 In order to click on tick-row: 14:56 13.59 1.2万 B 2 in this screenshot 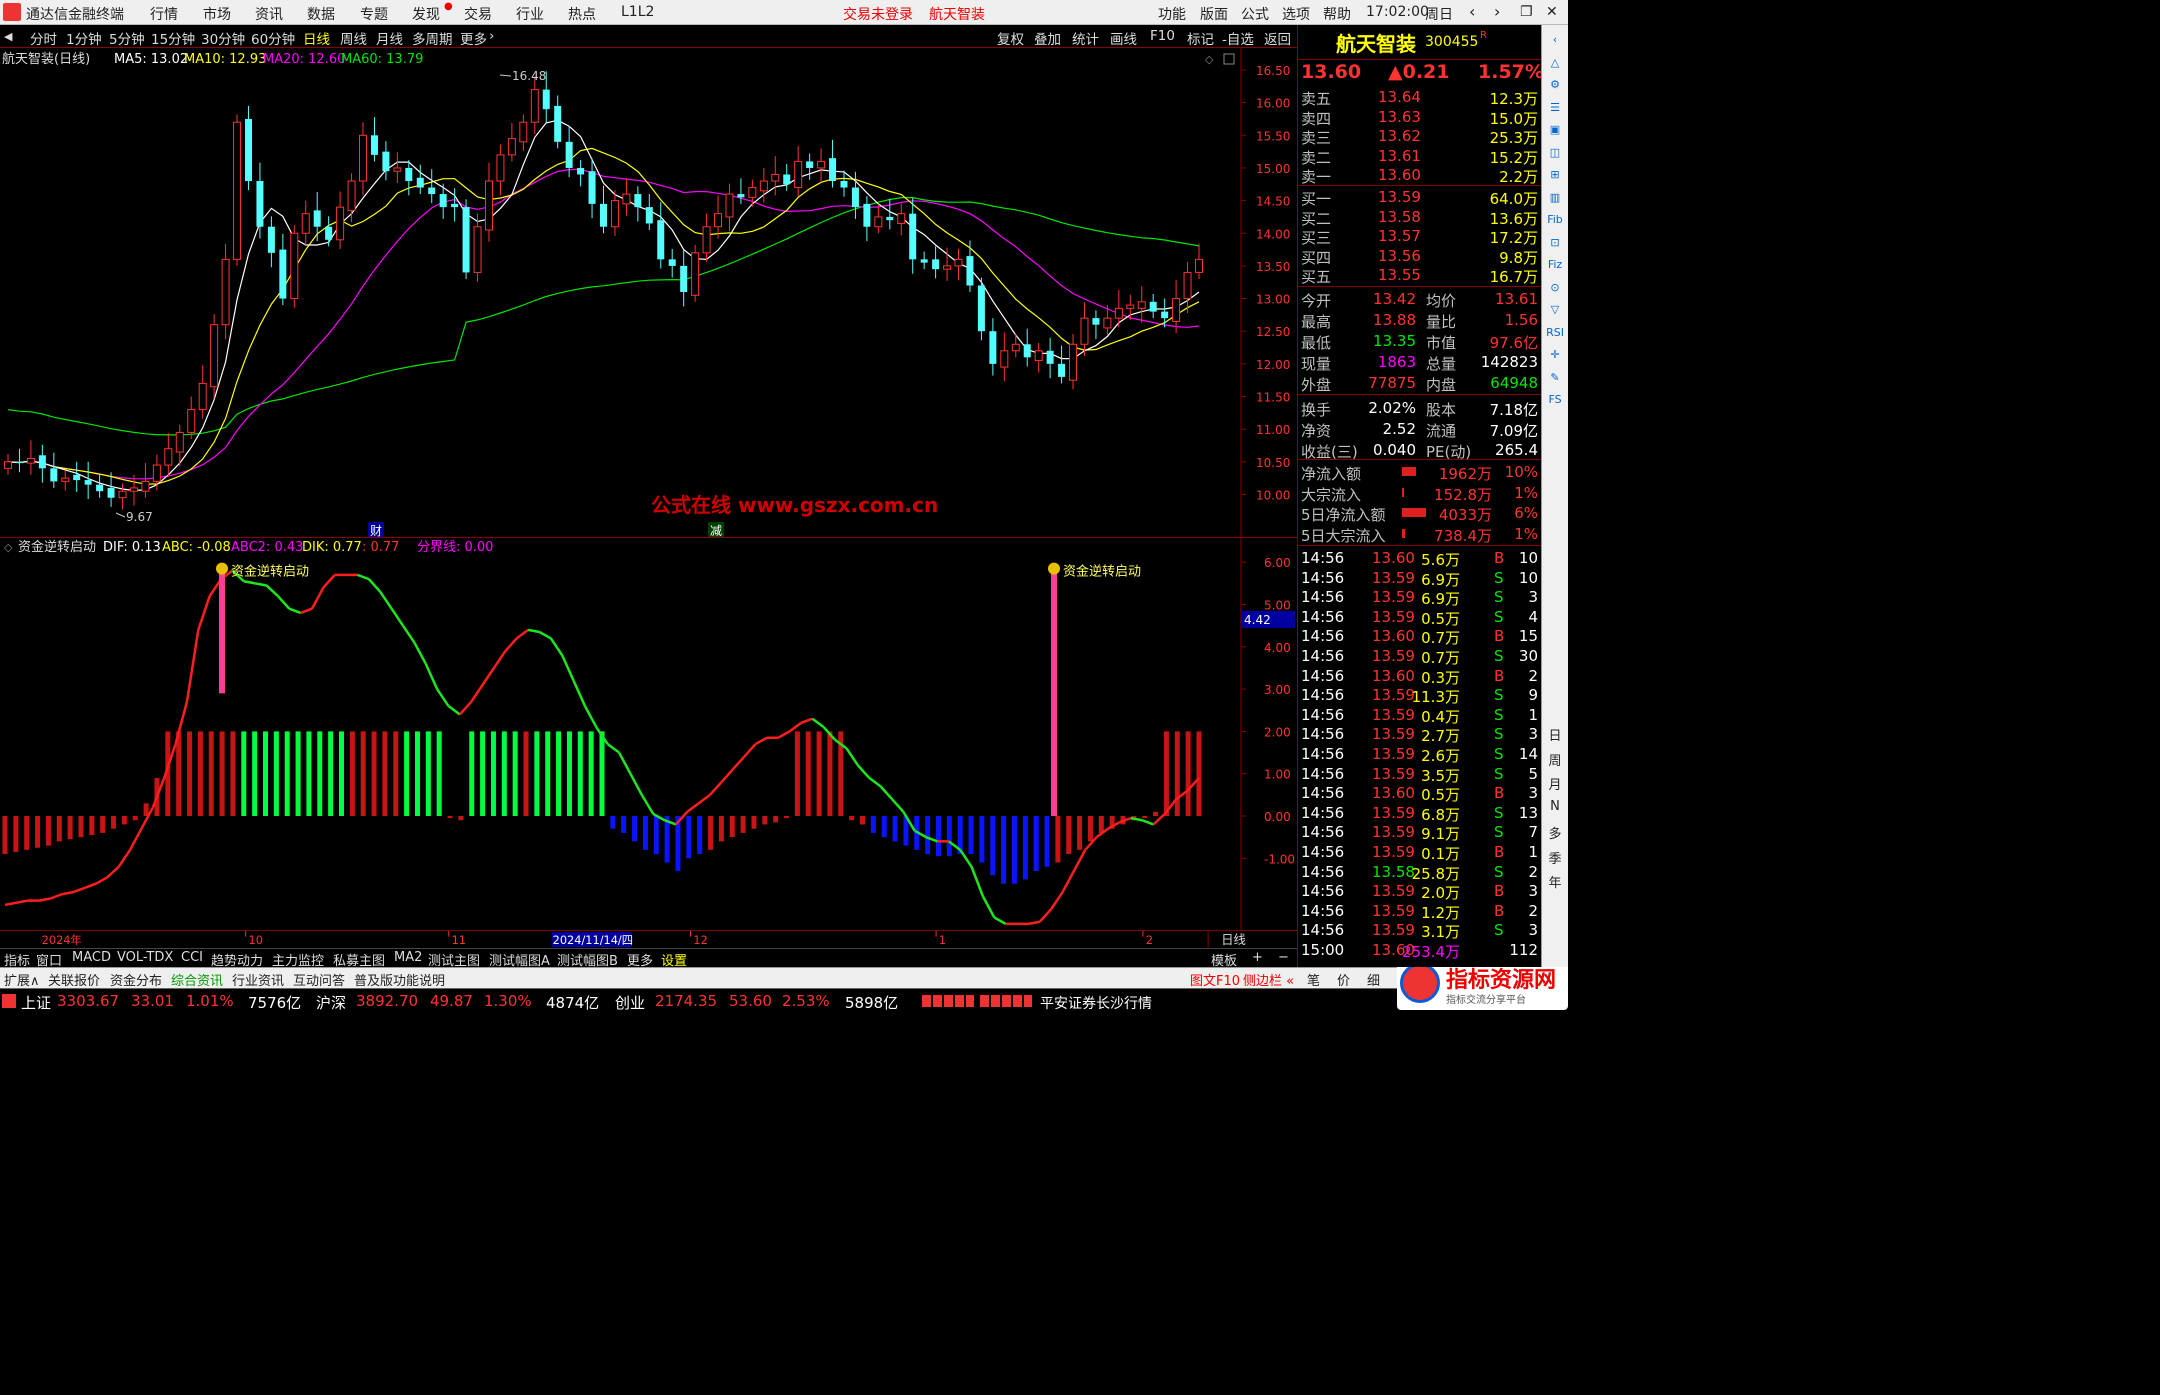, I will do `click(1420, 911)`.